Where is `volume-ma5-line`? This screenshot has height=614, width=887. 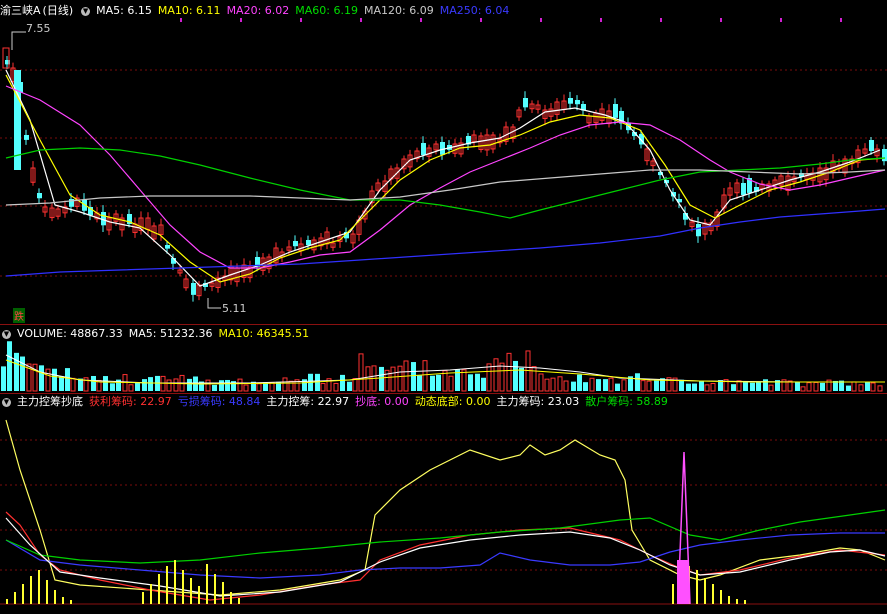 volume-ma5-line is located at coordinates (445, 369).